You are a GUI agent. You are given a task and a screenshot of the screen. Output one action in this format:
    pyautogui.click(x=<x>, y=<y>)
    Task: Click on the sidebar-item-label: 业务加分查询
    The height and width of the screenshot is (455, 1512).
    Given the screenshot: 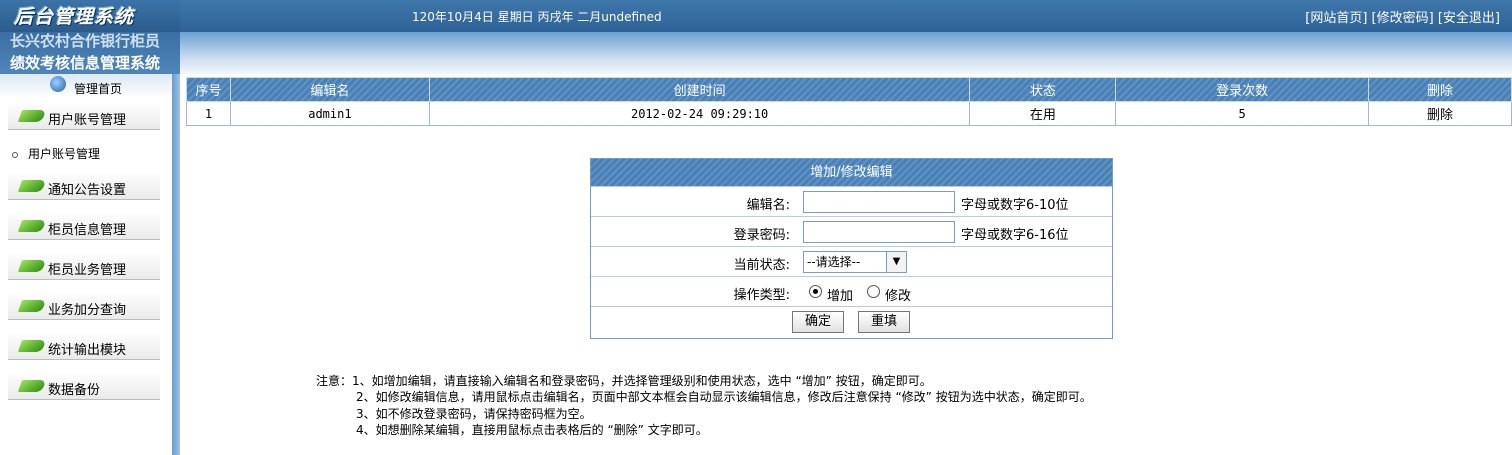 What is the action you would take?
    pyautogui.click(x=87, y=310)
    